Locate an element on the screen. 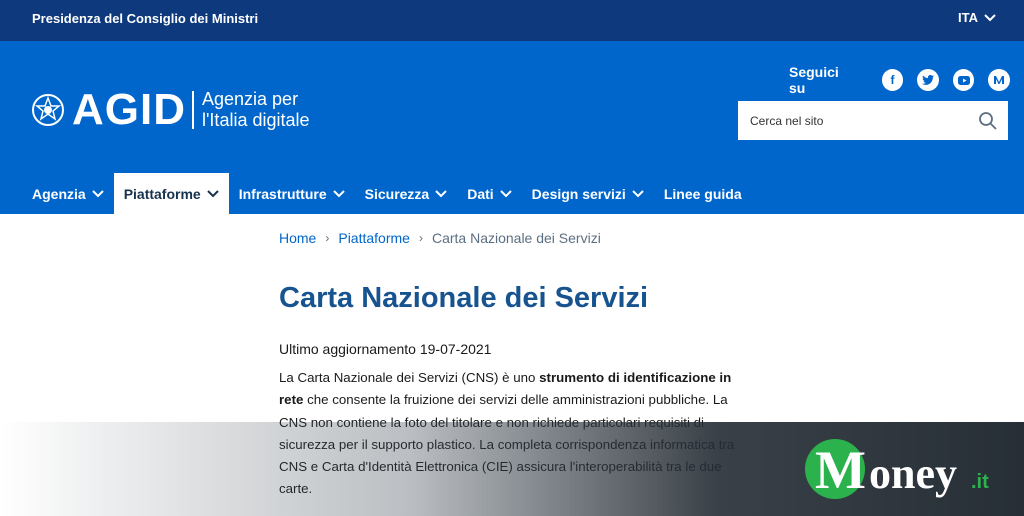  page-title: Carta Nazionale dei Servizi is located at coordinates (464, 298).